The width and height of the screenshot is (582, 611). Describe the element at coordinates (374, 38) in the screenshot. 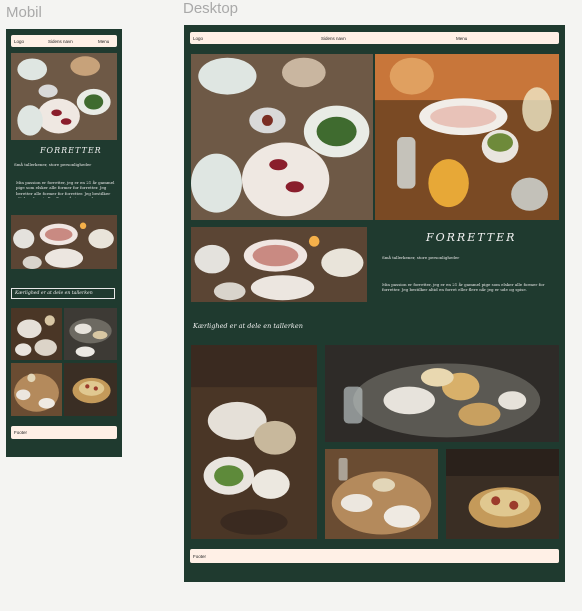

I see `desktop-navbar: Logo Sidens navn Menu` at that location.